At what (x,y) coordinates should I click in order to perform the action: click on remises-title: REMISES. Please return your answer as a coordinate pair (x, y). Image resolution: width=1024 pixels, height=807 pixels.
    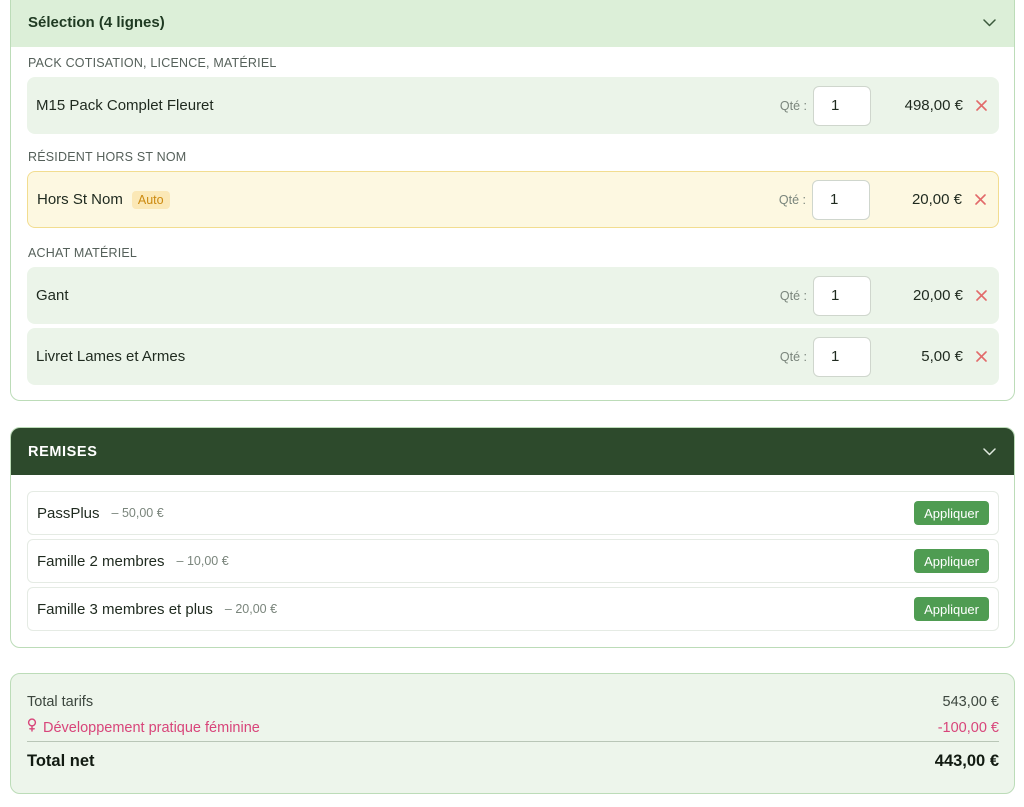
    Looking at the image, I should click on (63, 451).